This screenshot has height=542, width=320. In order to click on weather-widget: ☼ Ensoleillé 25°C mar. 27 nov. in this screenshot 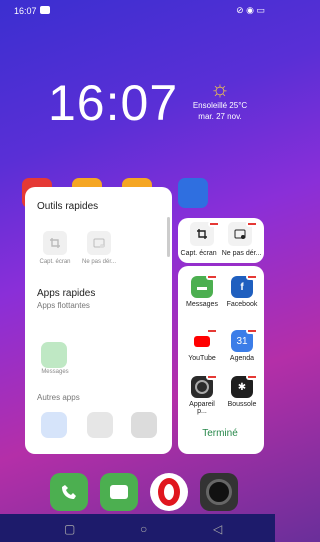, I will do `click(220, 100)`.